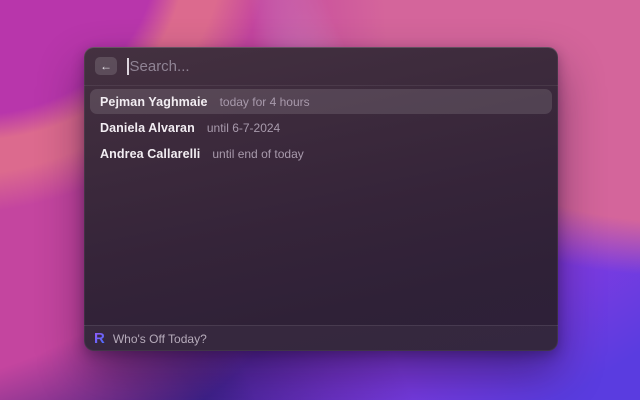  Describe the element at coordinates (264, 101) in the screenshot. I see `off-duration: today for 4 hours` at that location.